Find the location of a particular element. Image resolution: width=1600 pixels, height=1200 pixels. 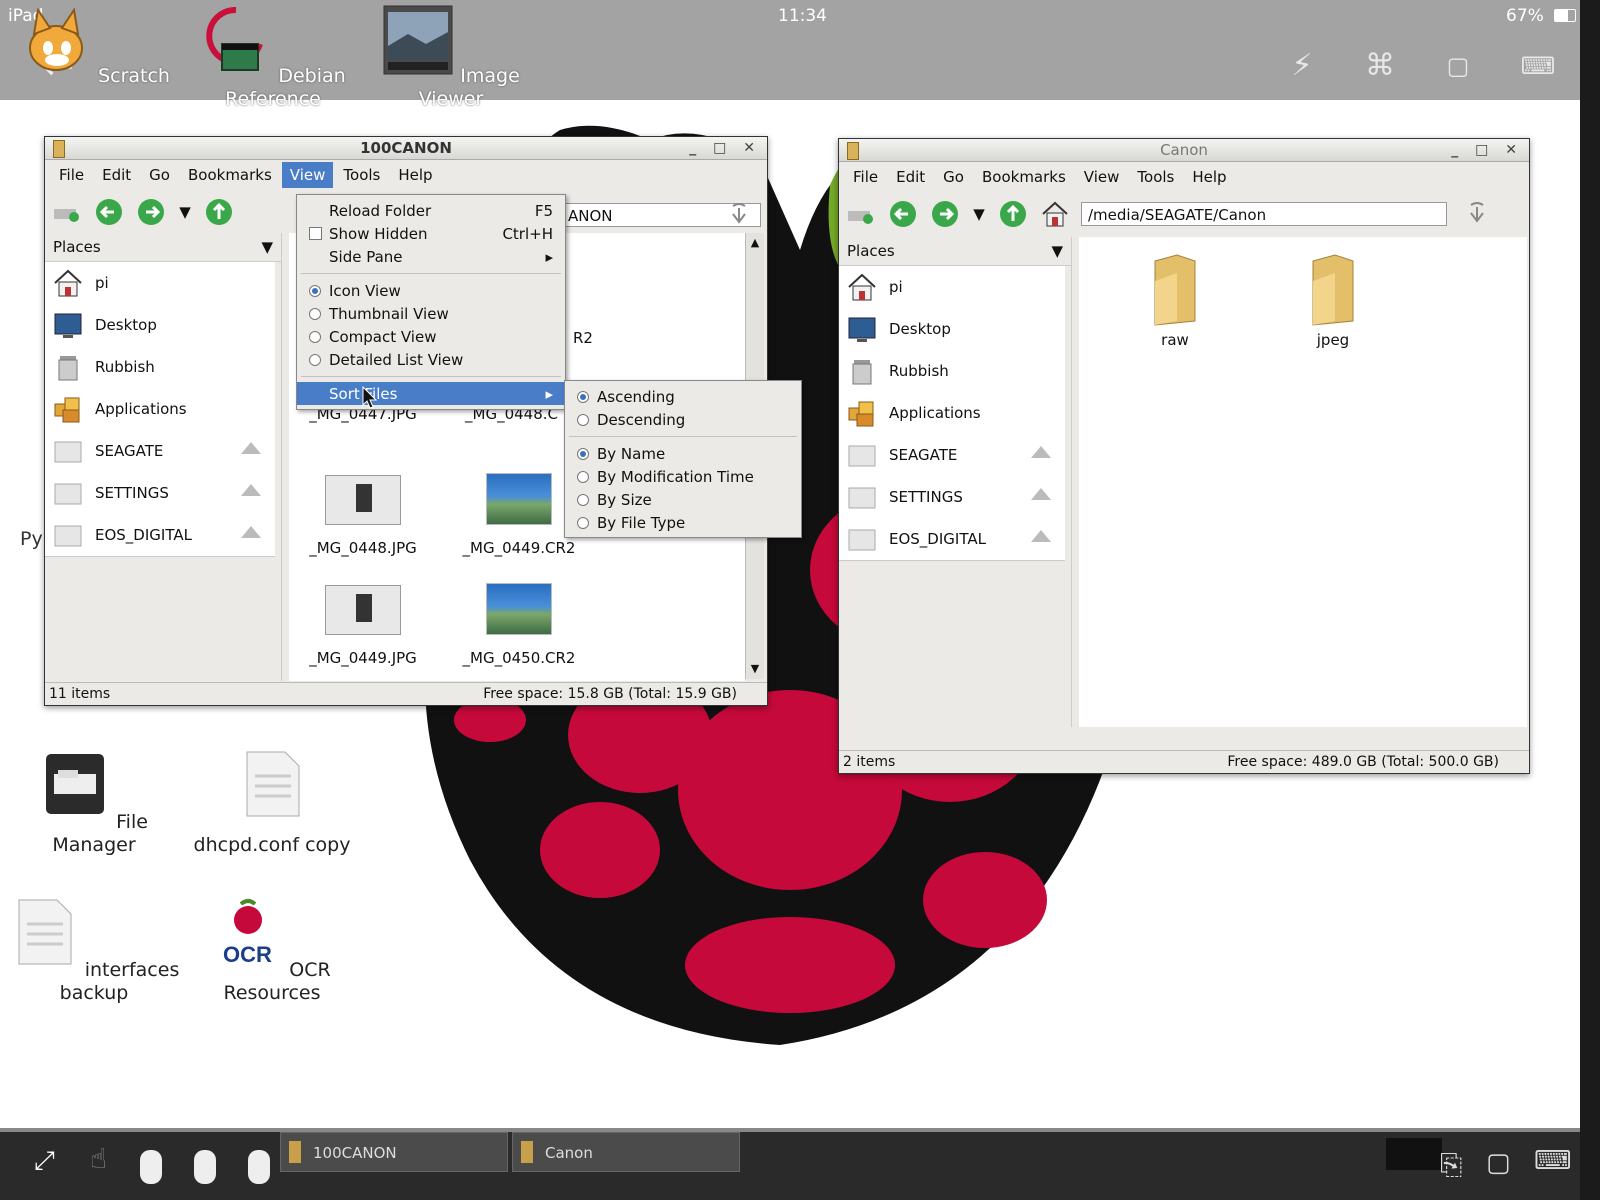

menu-side-pane: Side Pane ▸ is located at coordinates (431, 256).